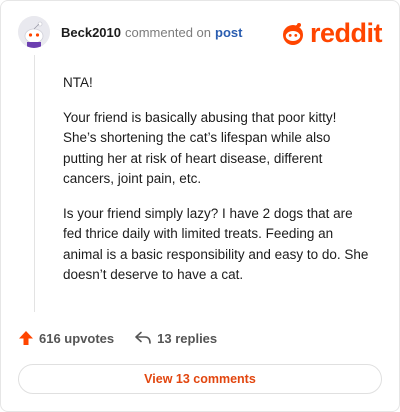 Image resolution: width=400 pixels, height=412 pixels. What do you see at coordinates (292, 34) in the screenshot?
I see `reddit-logo-icon` at bounding box center [292, 34].